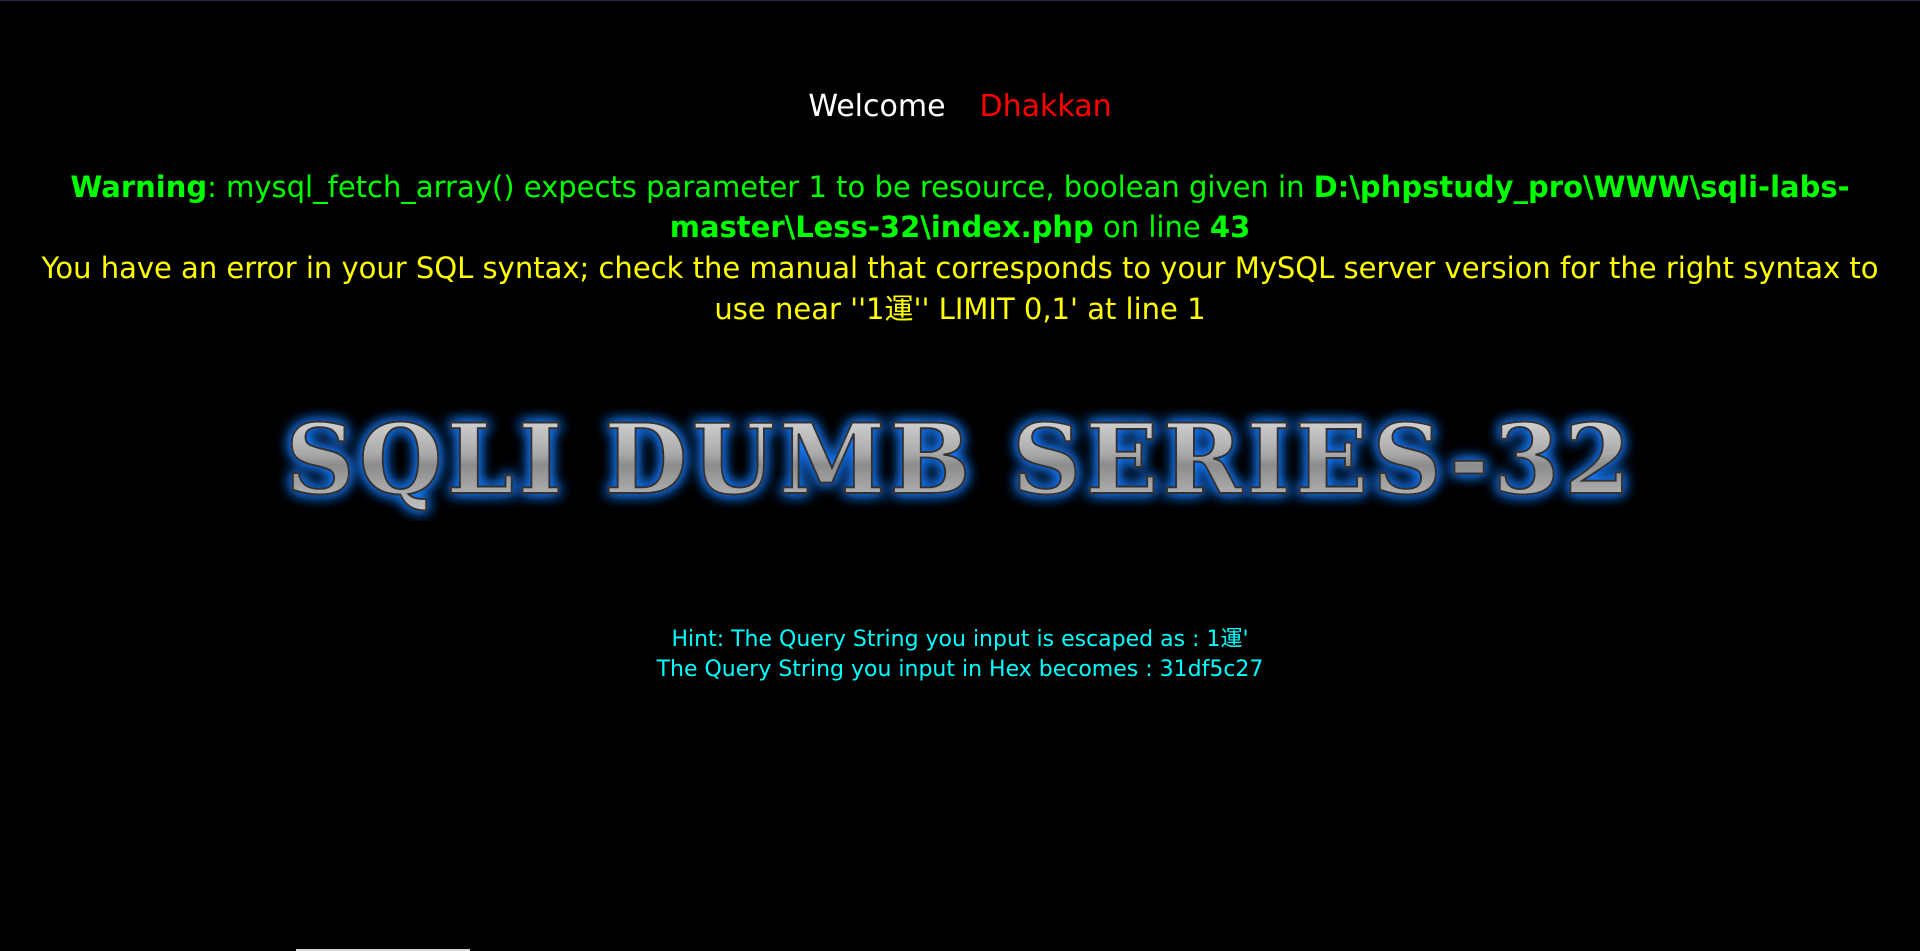 This screenshot has width=1920, height=951. What do you see at coordinates (1151, 227) in the screenshot?
I see `warning-on-line: on line` at bounding box center [1151, 227].